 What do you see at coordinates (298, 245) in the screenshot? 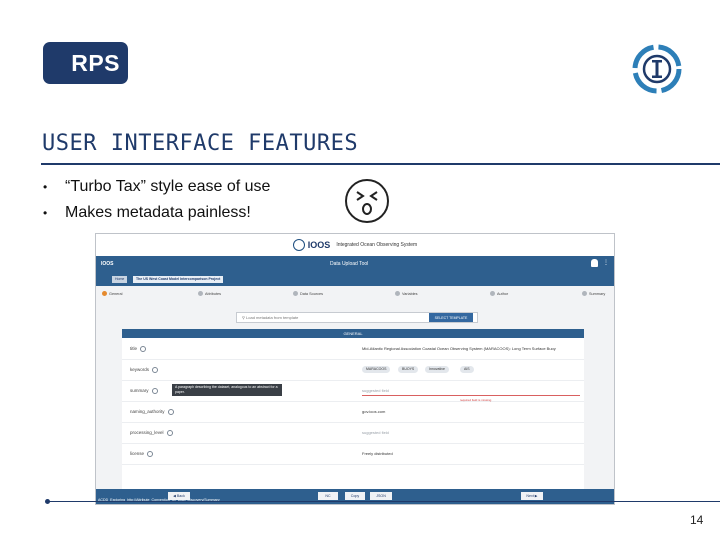
I see `ioos-mark-icon` at bounding box center [298, 245].